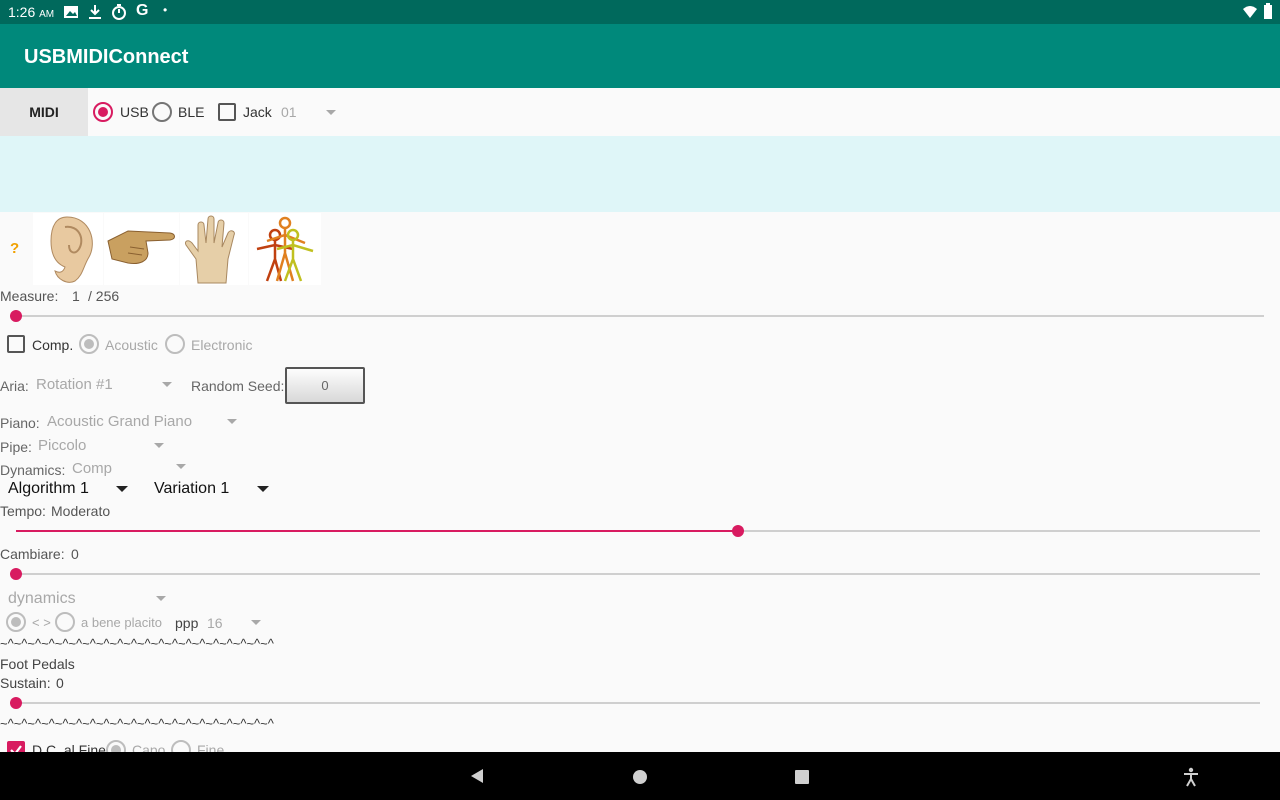  What do you see at coordinates (88, 599) in the screenshot?
I see `dynamics-type-dropdown: dynamics` at bounding box center [88, 599].